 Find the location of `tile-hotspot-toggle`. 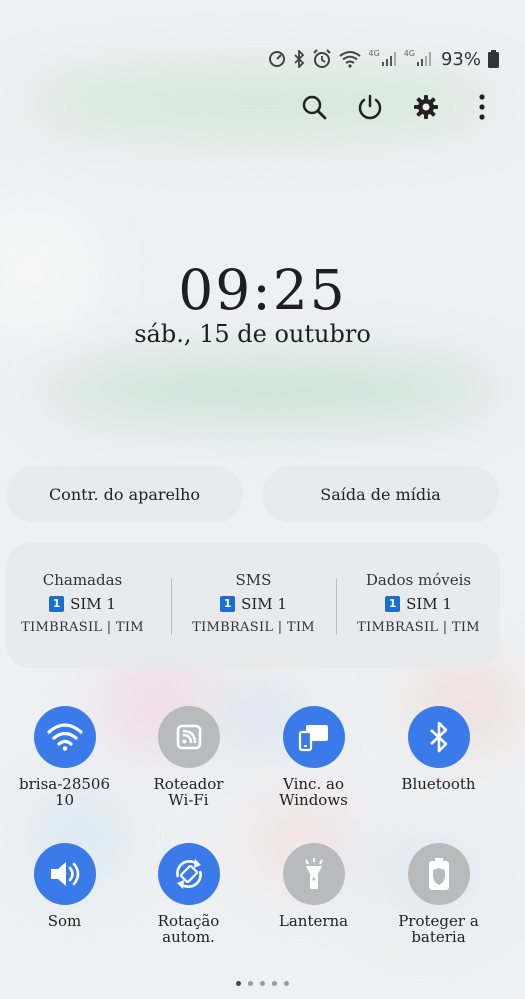

tile-hotspot-toggle is located at coordinates (188, 737).